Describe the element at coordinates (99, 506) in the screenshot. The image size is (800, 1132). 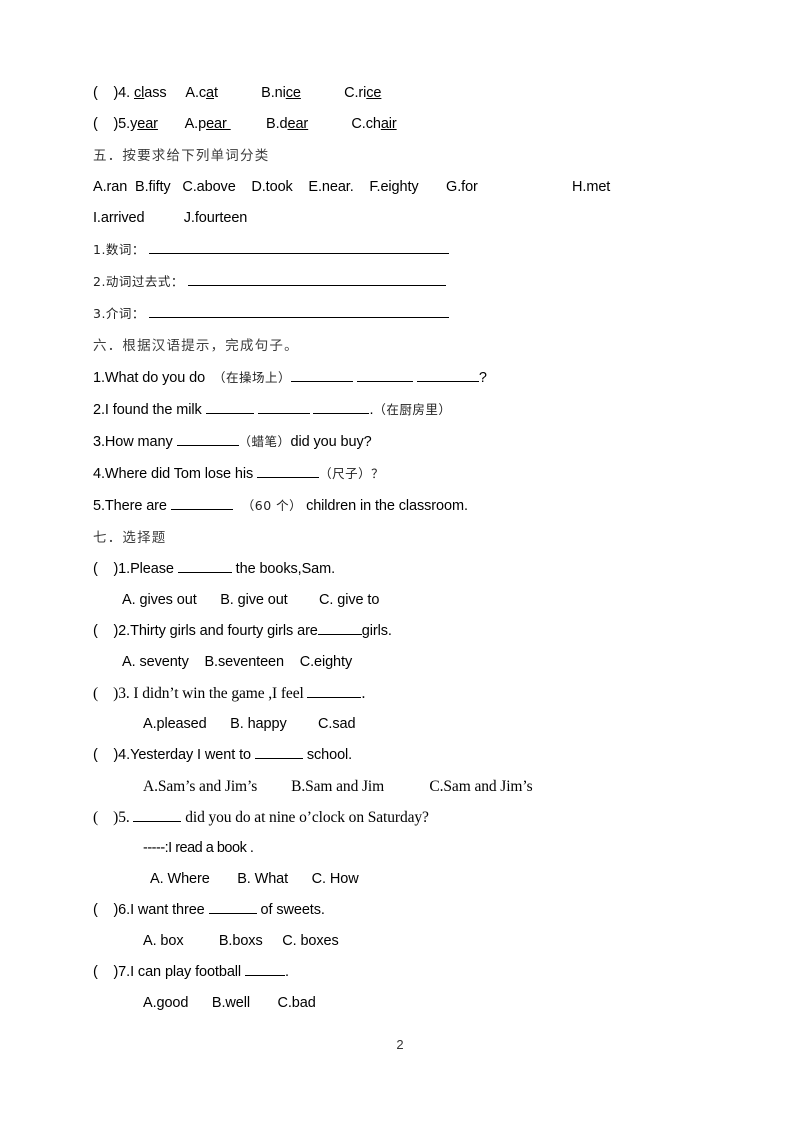
I see `item-number: 5.` at that location.